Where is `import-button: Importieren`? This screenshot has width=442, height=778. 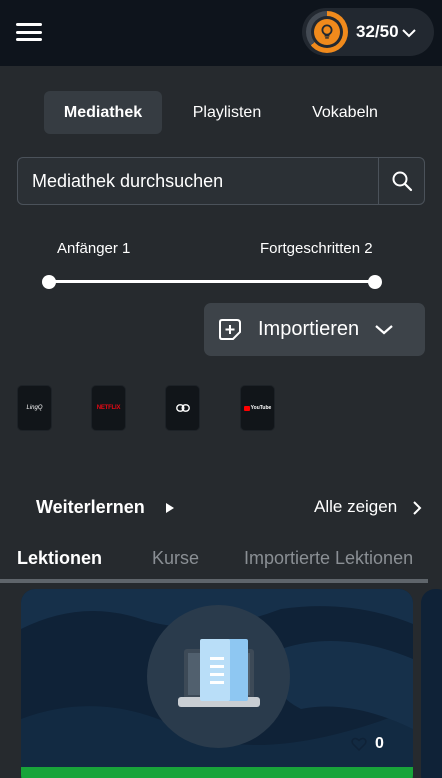 import-button: Importieren is located at coordinates (314, 329).